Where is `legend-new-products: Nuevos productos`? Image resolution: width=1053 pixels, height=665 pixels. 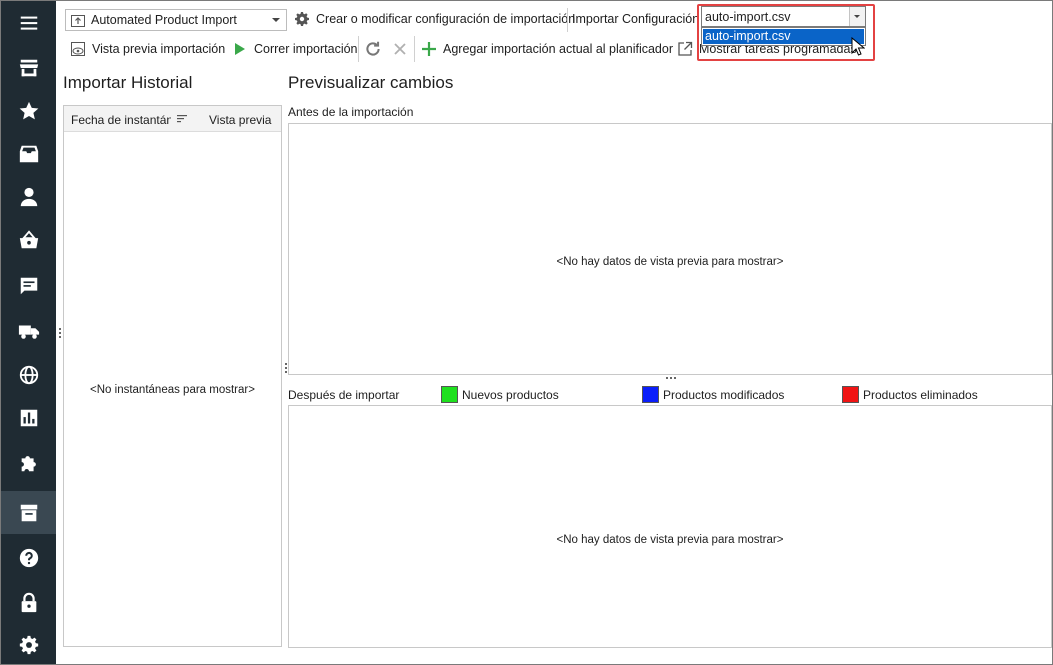
legend-new-products: Nuevos productos is located at coordinates (500, 394).